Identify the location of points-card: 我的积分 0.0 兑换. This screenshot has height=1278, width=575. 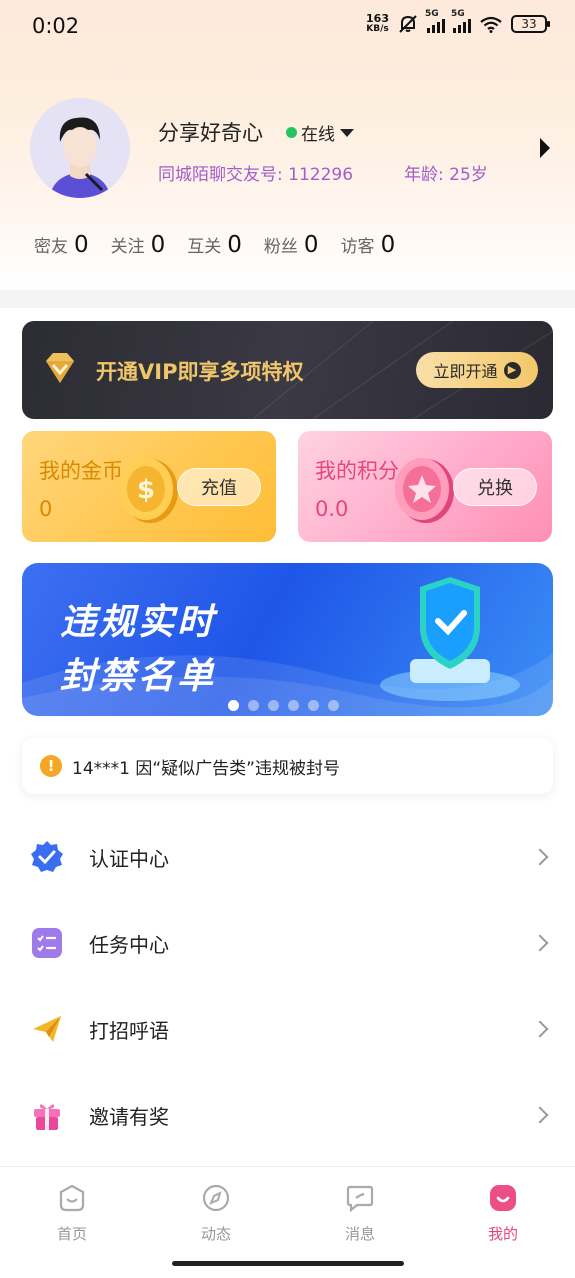
(425, 486).